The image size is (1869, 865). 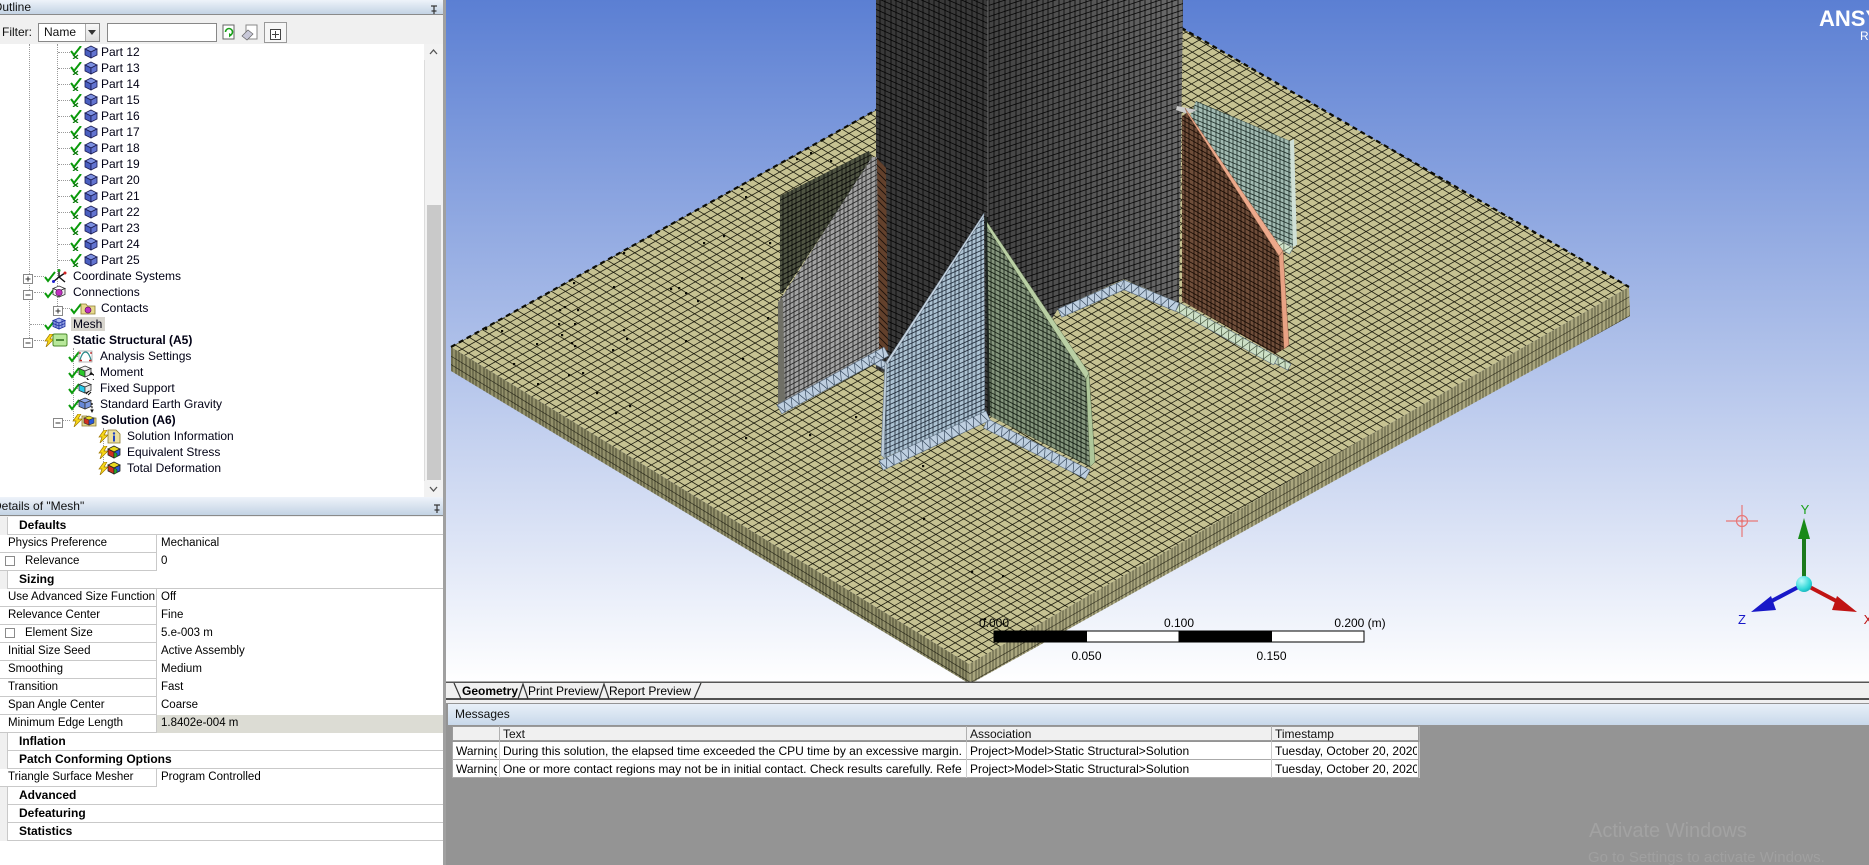 I want to click on svg-text: 0.200 (m), so click(x=1359, y=623).